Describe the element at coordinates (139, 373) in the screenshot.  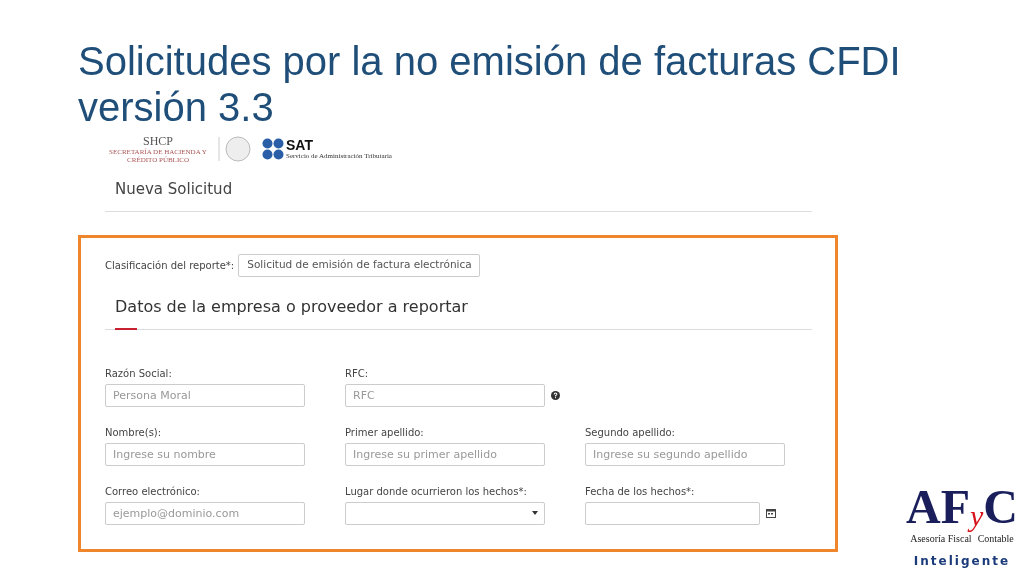
I see `field-label: Razón Social:` at that location.